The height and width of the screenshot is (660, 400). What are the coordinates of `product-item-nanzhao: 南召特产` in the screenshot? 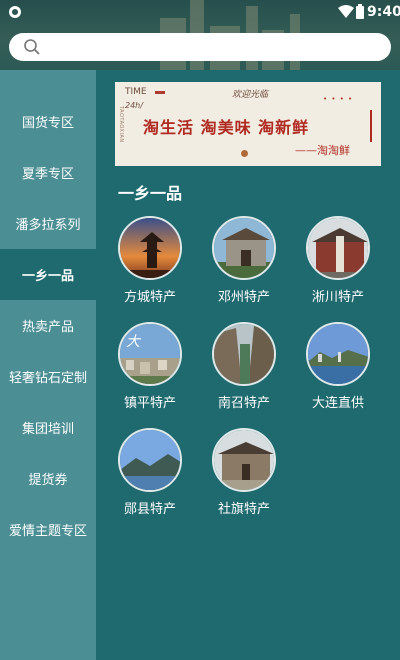 It's located at (244, 372).